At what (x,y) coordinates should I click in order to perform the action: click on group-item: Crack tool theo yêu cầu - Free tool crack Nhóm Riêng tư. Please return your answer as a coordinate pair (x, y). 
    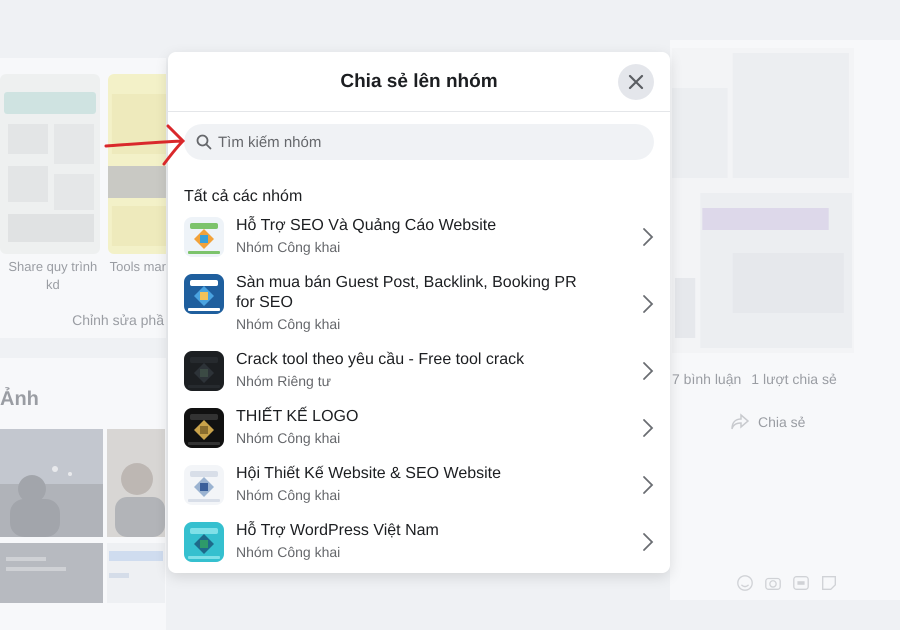
    Looking at the image, I should click on (419, 370).